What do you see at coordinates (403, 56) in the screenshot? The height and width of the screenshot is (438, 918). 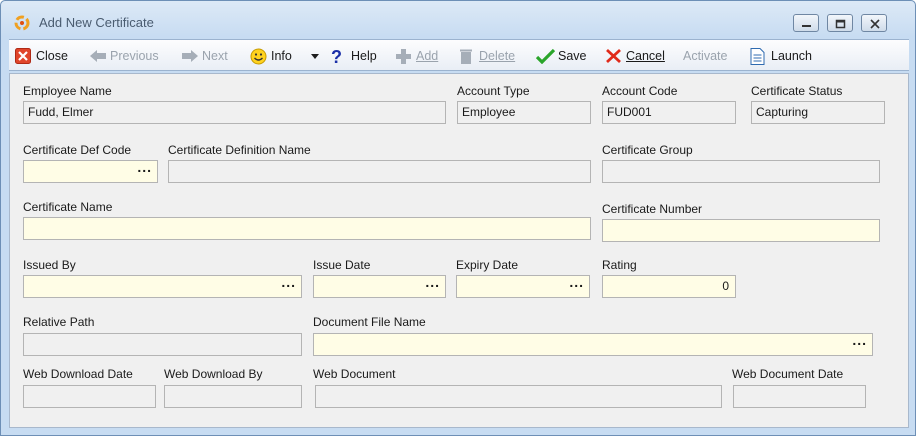 I see `add-plus-icon` at bounding box center [403, 56].